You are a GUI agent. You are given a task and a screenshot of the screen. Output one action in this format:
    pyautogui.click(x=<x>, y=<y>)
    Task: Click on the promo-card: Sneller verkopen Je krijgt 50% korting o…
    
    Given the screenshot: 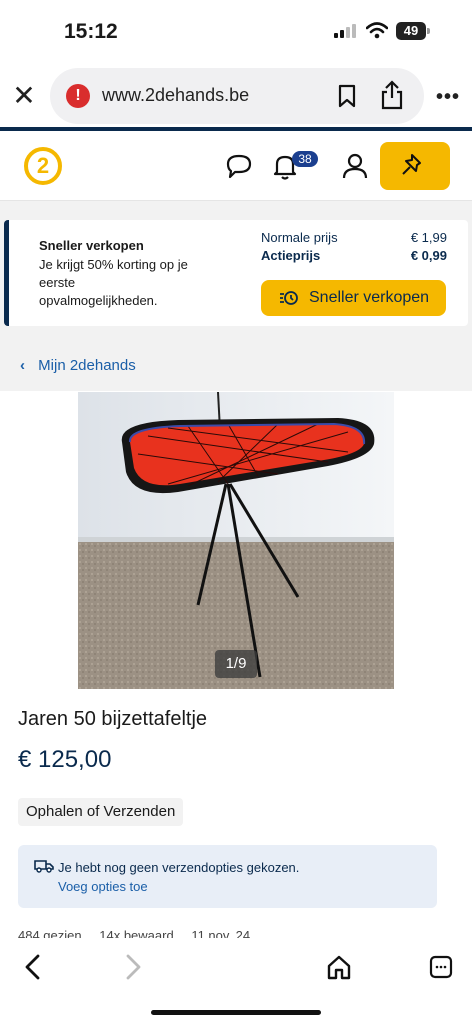 What is the action you would take?
    pyautogui.click(x=236, y=273)
    